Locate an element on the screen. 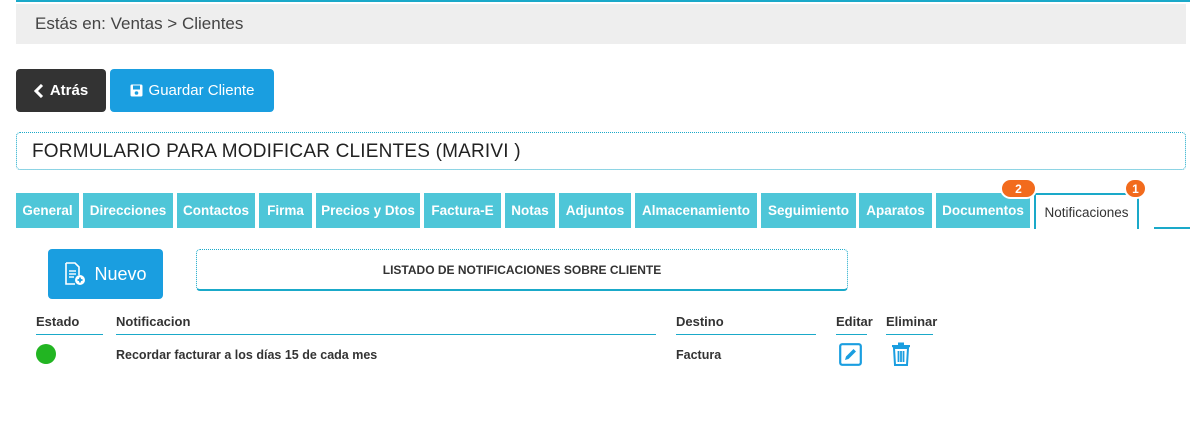  tab-contactos: Contactos is located at coordinates (216, 210).